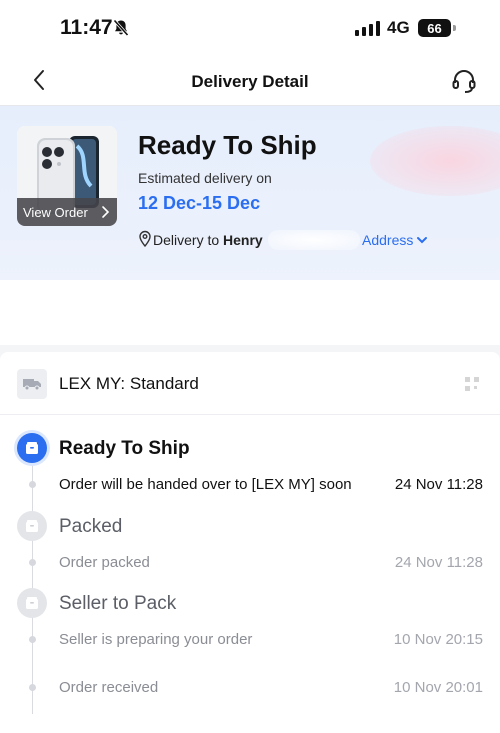 This screenshot has height=733, width=500. What do you see at coordinates (435, 161) in the screenshot?
I see `decorative-glow` at bounding box center [435, 161].